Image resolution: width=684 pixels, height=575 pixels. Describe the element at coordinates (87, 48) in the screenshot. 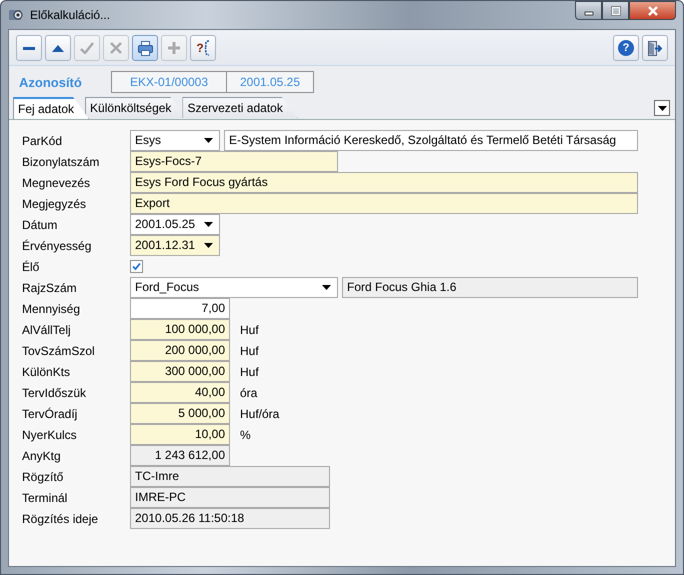

I see `check-icon` at that location.